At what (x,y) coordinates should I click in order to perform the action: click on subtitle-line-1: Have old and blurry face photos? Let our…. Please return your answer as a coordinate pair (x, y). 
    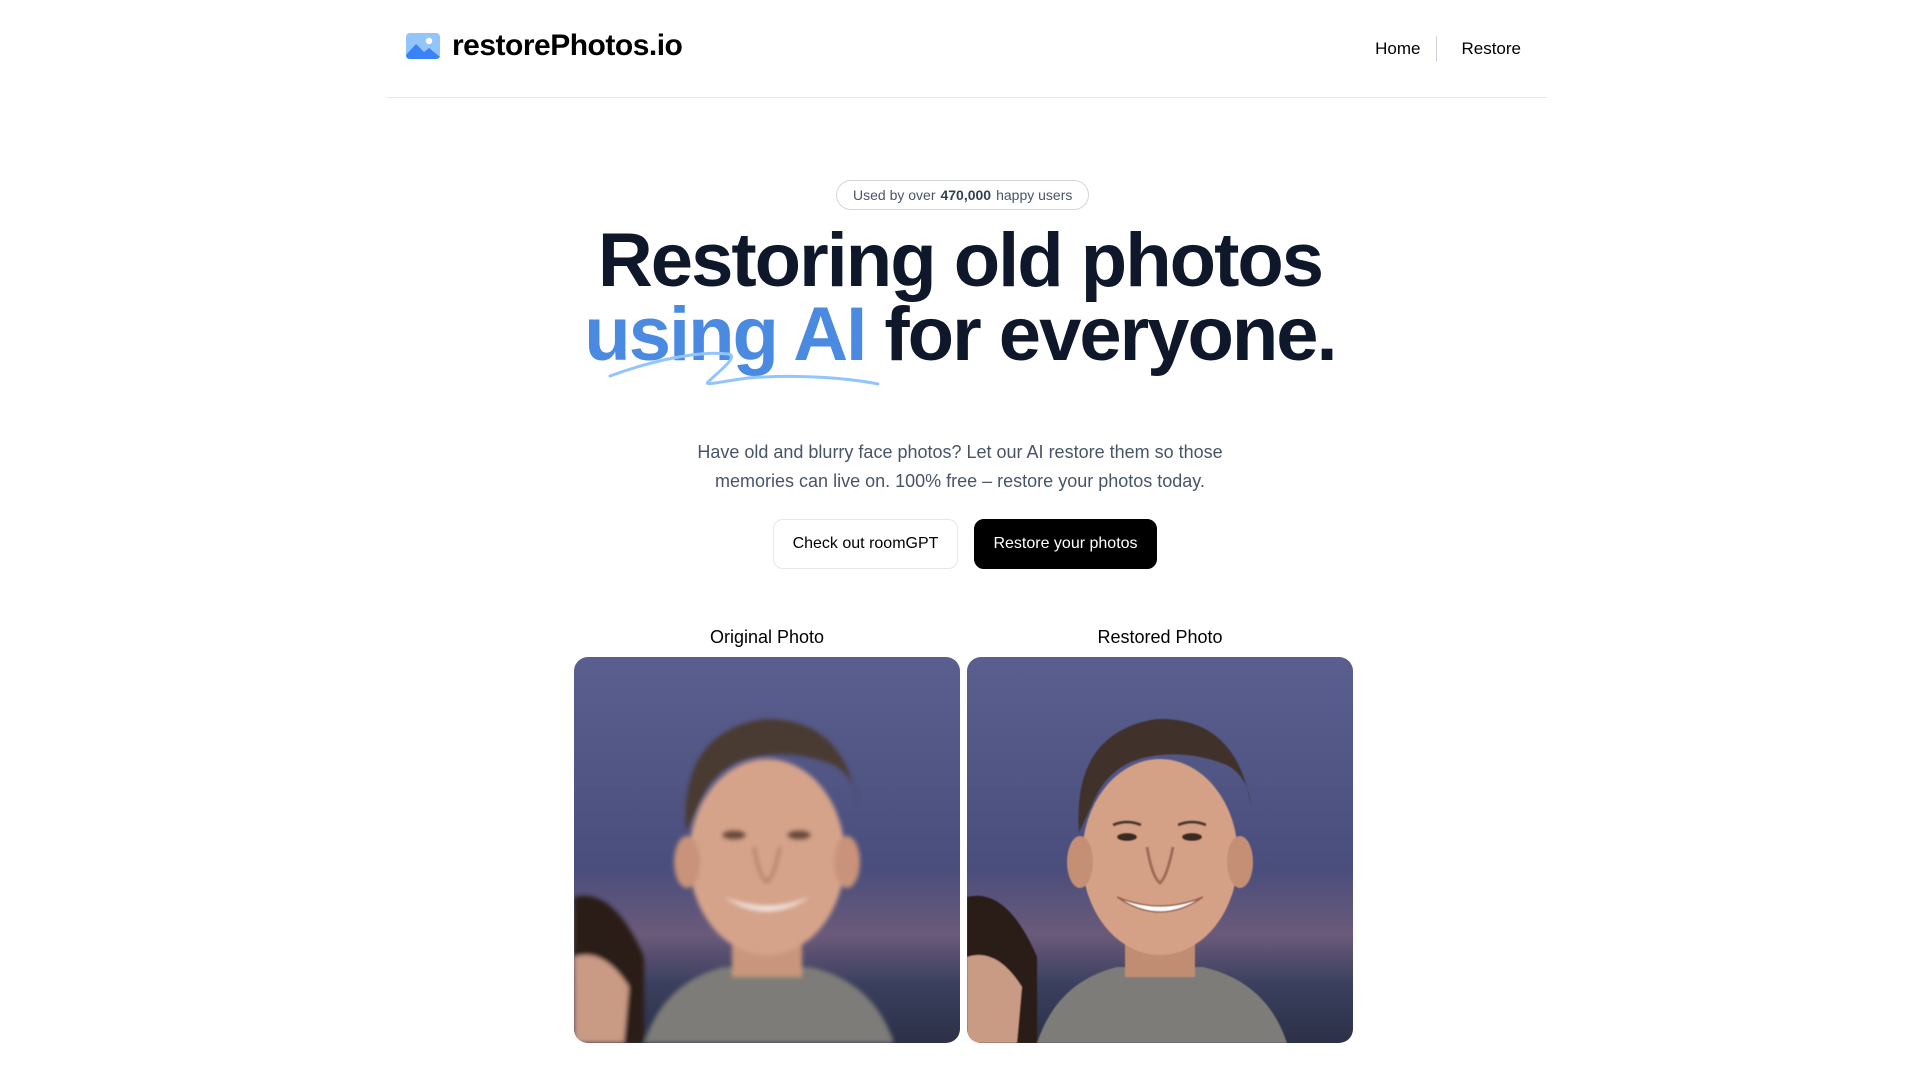
    Looking at the image, I should click on (960, 452).